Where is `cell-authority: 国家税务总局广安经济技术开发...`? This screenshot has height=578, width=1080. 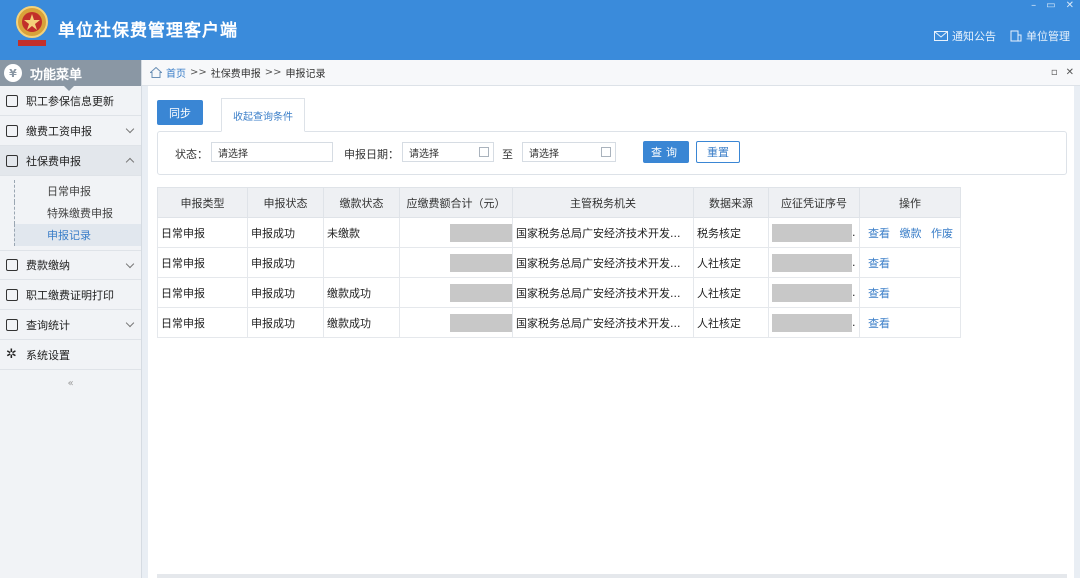
cell-authority: 国家税务总局广安经济技术开发... is located at coordinates (603, 322).